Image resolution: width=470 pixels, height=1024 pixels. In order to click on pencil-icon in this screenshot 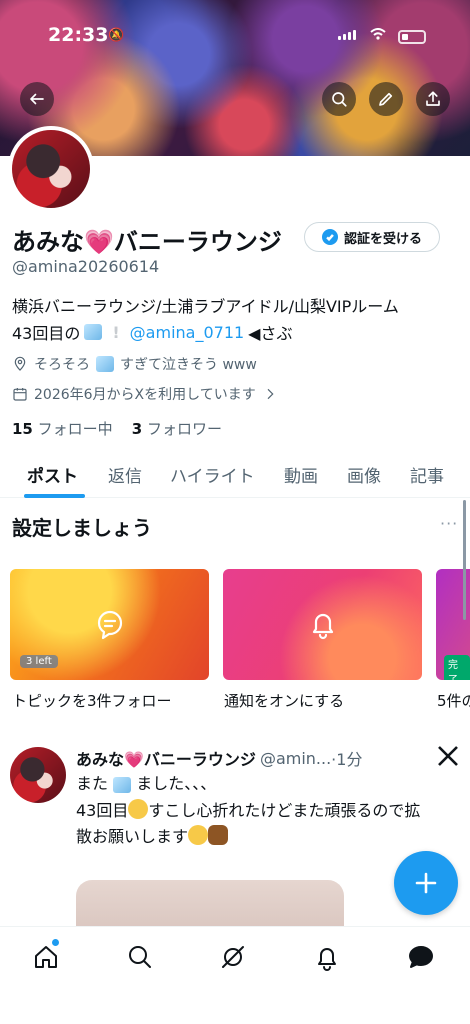, I will do `click(386, 99)`.